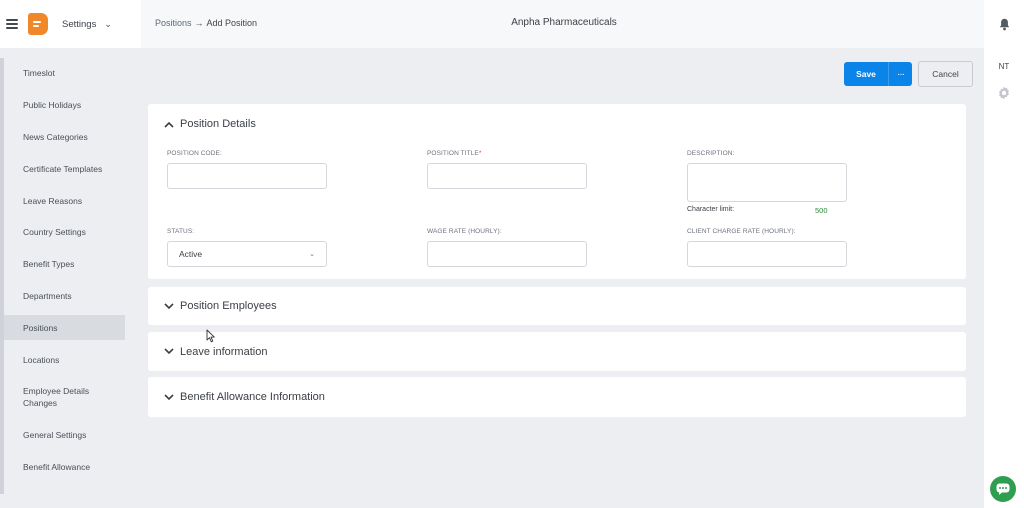 The image size is (1024, 508). What do you see at coordinates (64, 169) in the screenshot?
I see `sidebar-item-certificate-templates: Certificate Templates` at bounding box center [64, 169].